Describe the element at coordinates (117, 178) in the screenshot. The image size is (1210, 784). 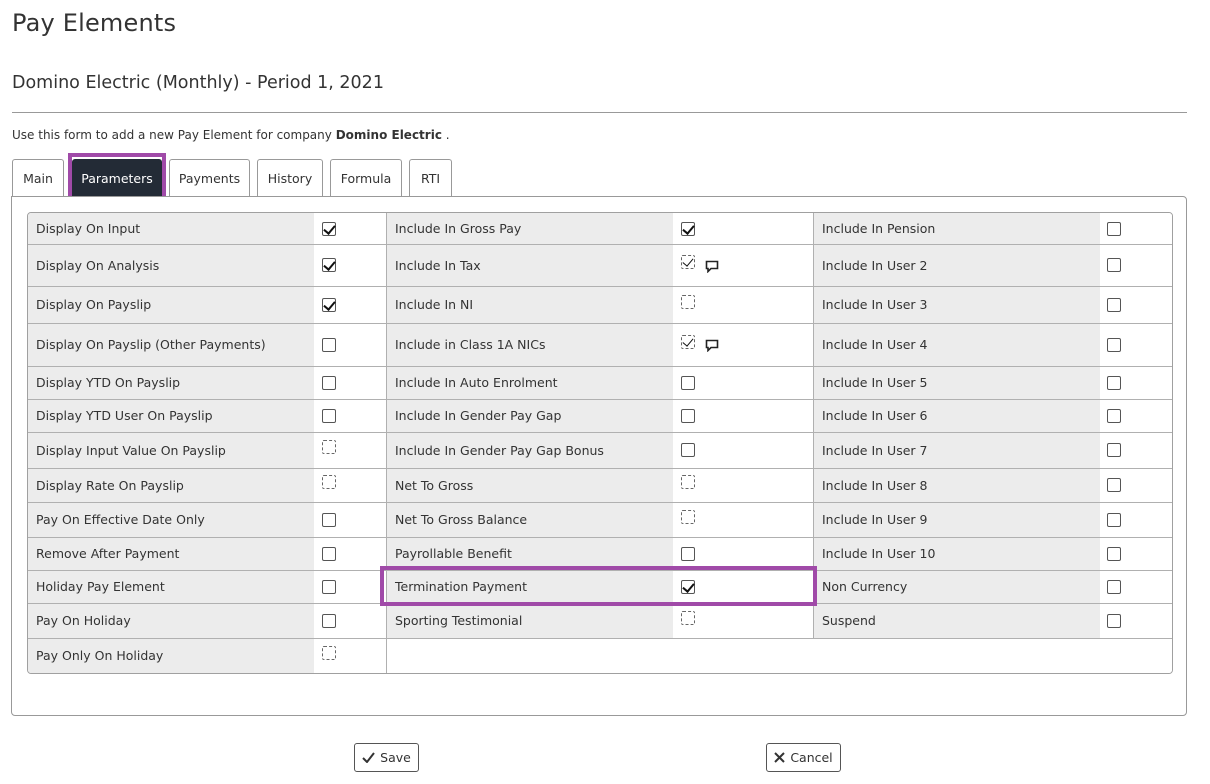
I see `tab-parameters: Parameters` at that location.